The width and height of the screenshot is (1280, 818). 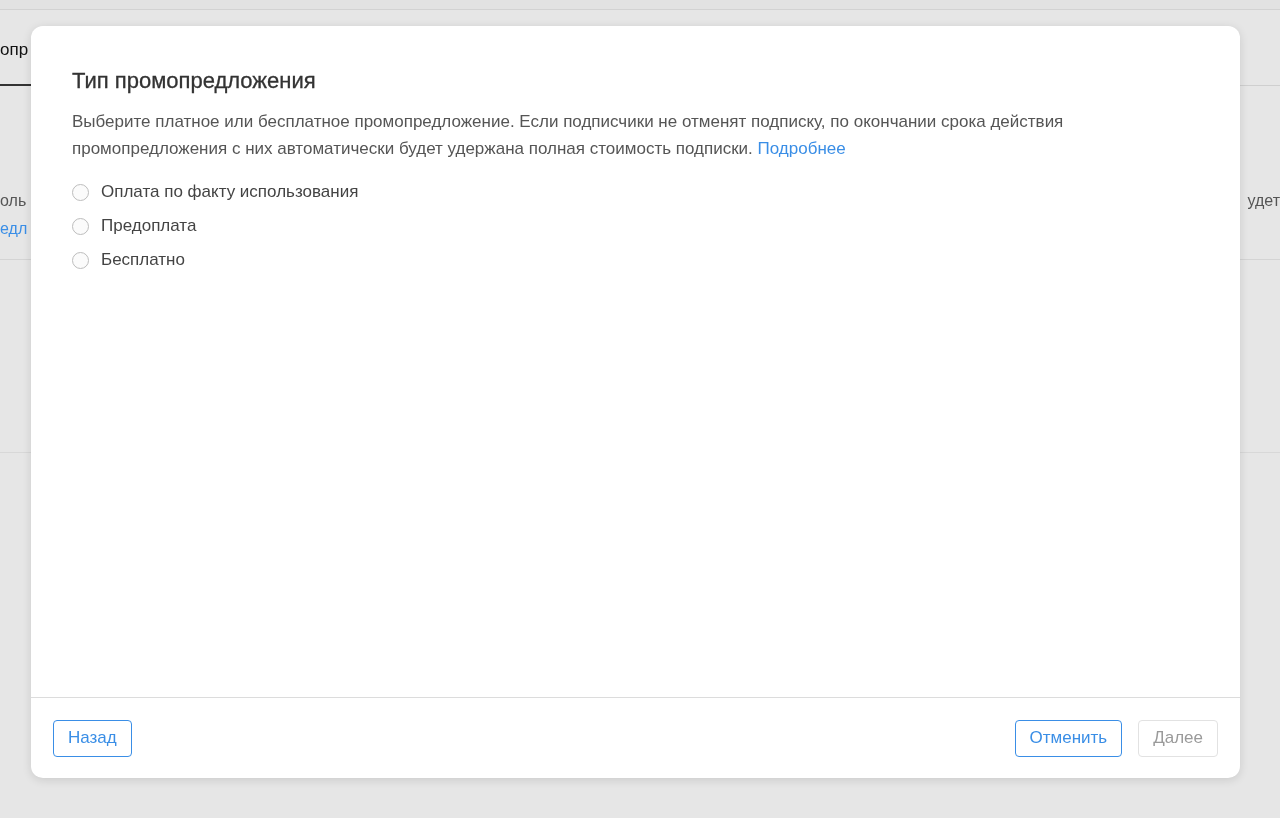 I want to click on back-button: Назад, so click(x=92, y=738).